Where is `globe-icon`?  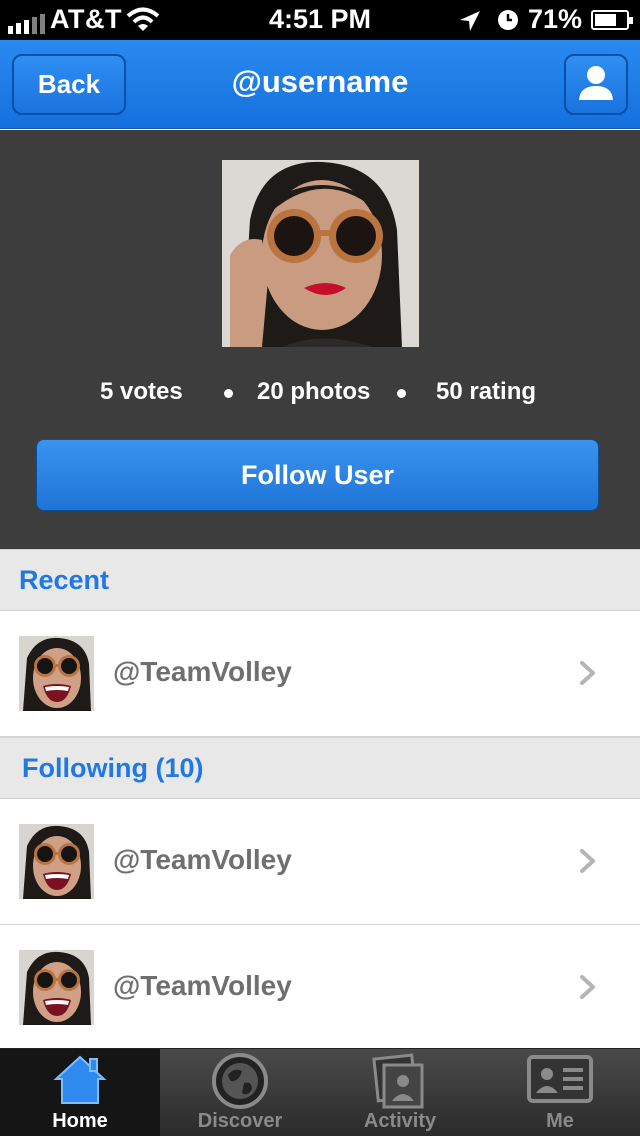 globe-icon is located at coordinates (240, 1081).